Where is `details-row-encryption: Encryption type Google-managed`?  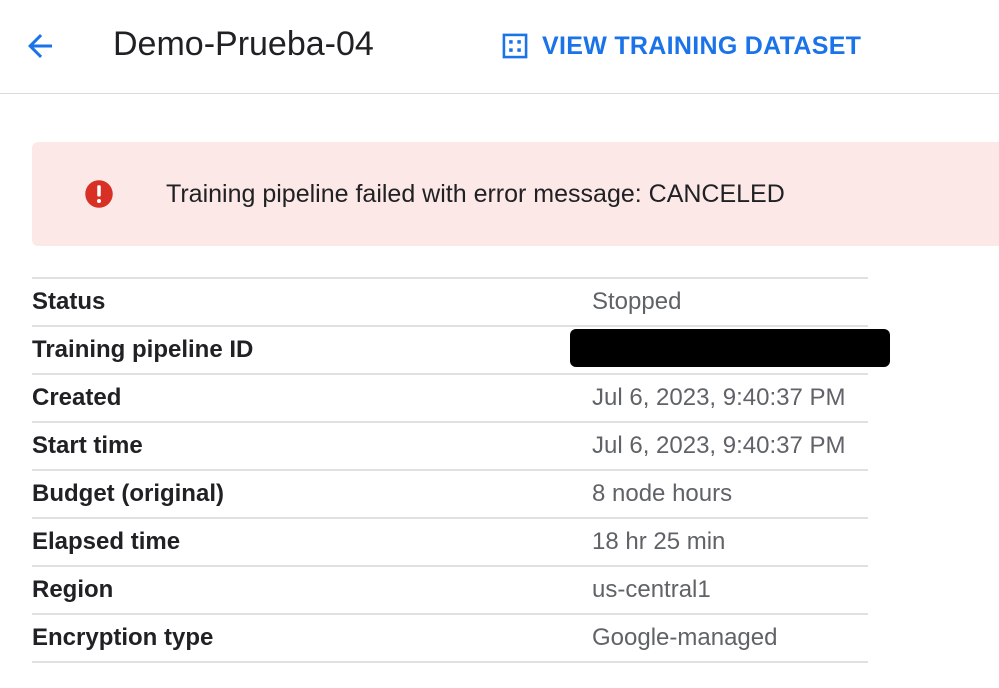
details-row-encryption: Encryption type Google-managed is located at coordinates (450, 639).